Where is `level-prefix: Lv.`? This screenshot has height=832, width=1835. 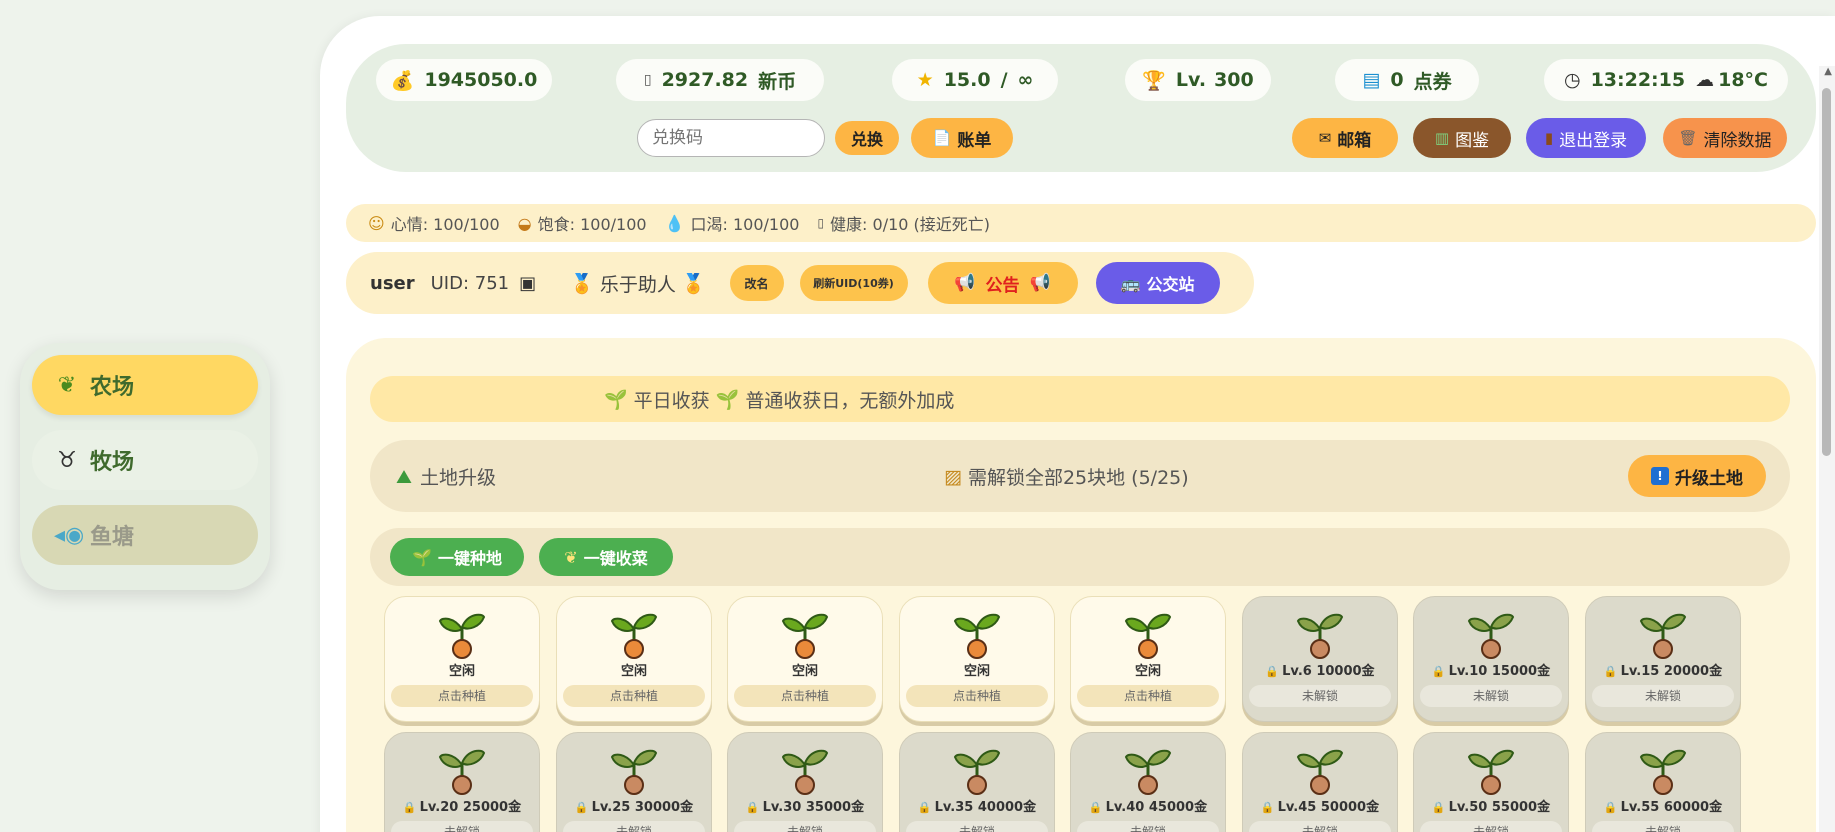 level-prefix: Lv. is located at coordinates (1191, 80).